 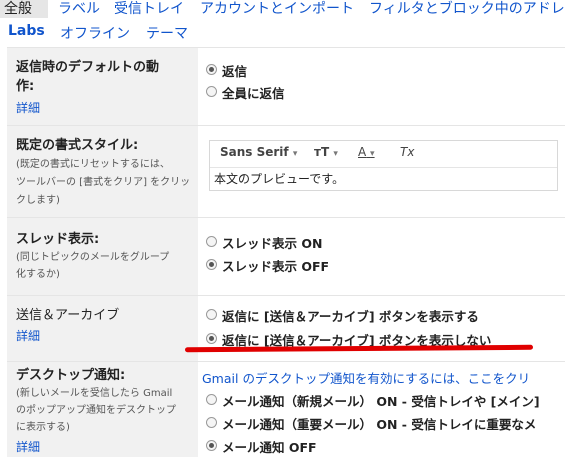 I want to click on setting-title: 返信時のデフォルトの動, so click(x=88, y=67).